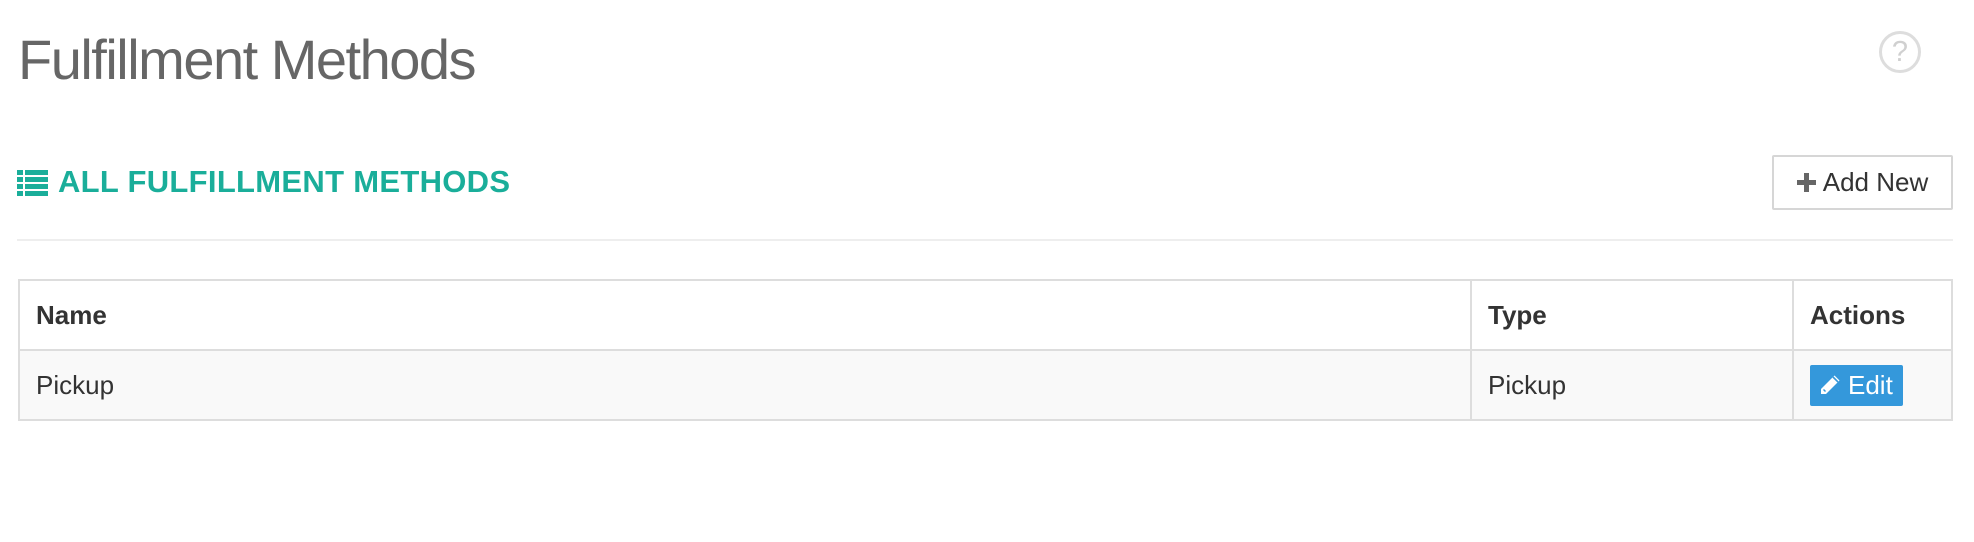 The width and height of the screenshot is (1974, 542). What do you see at coordinates (1872, 315) in the screenshot?
I see `column-header-actions: Actions` at bounding box center [1872, 315].